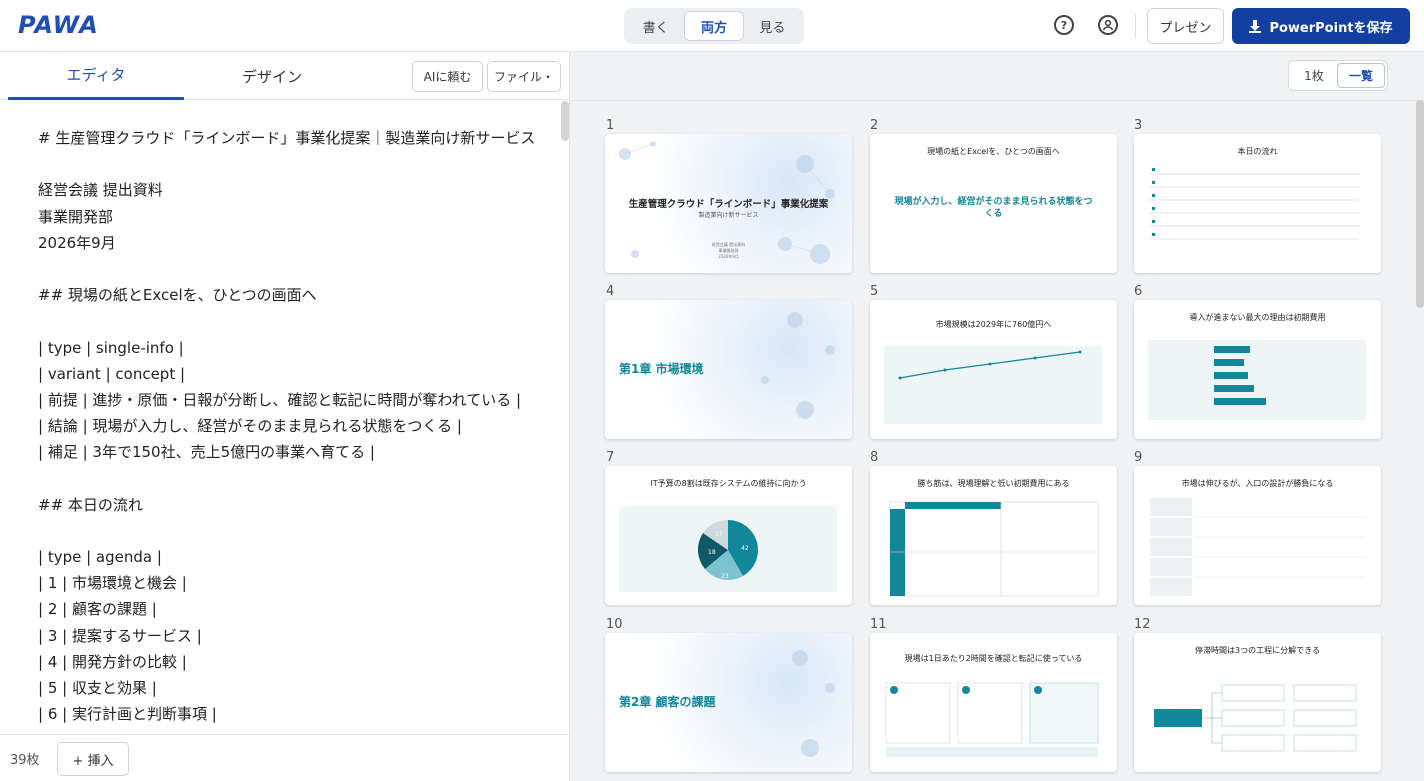  What do you see at coordinates (1064, 25) in the screenshot?
I see `help-icon: ?` at bounding box center [1064, 25].